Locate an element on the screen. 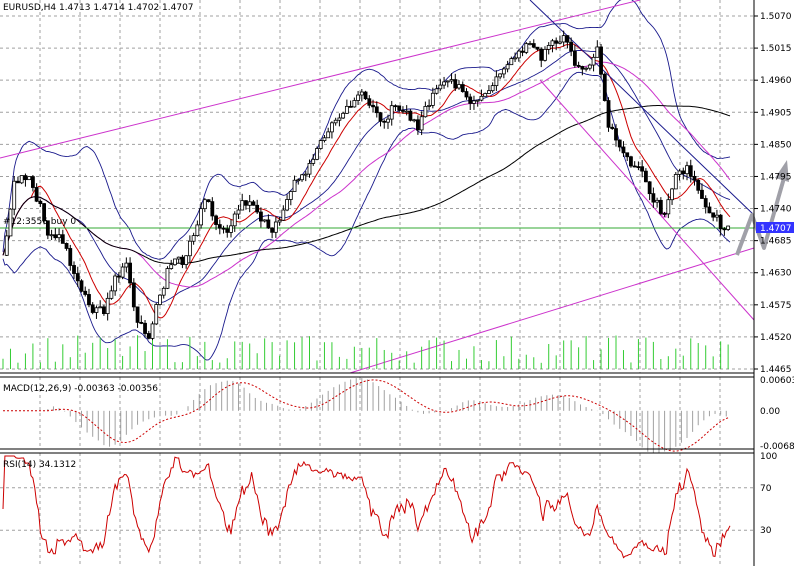  rsi-tick-label: 100 is located at coordinates (768, 457).